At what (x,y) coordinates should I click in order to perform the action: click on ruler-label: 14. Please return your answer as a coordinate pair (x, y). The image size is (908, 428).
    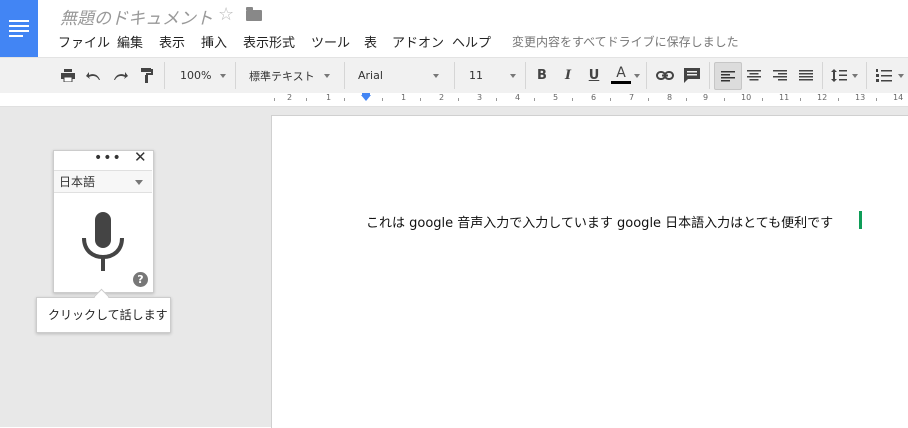
    Looking at the image, I should click on (898, 97).